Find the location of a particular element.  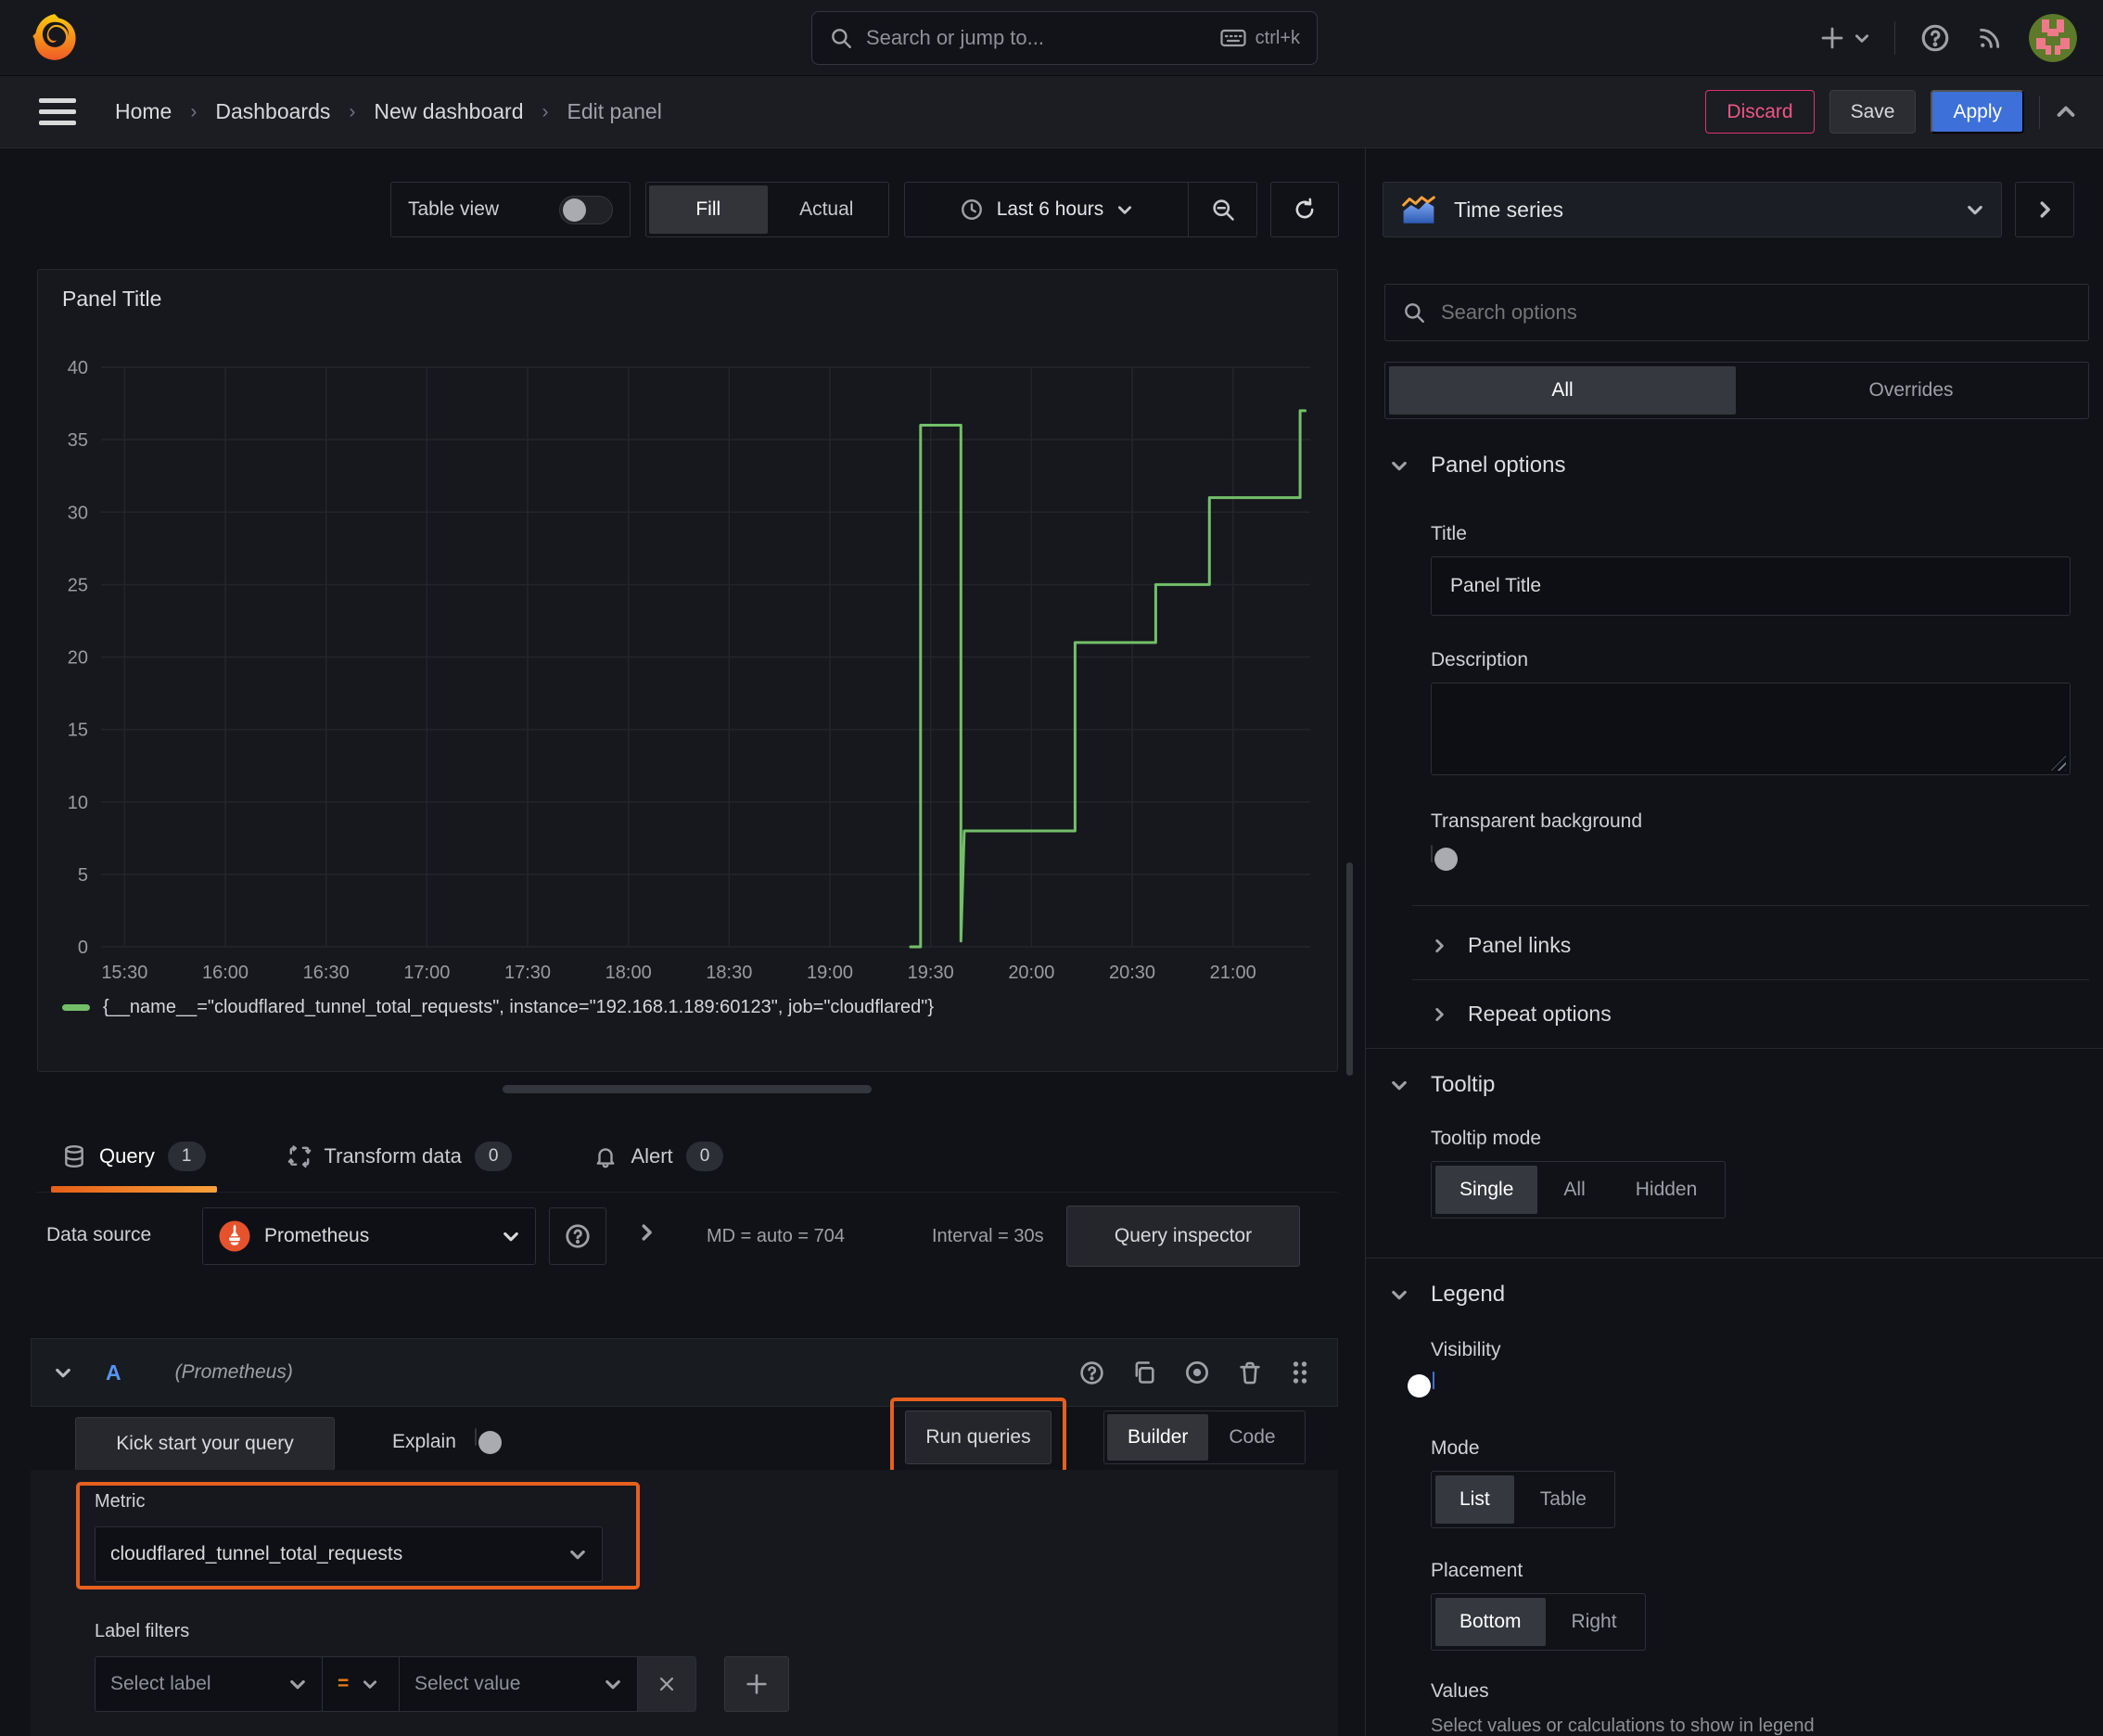

legend-mode-table: Table is located at coordinates (1563, 1499).